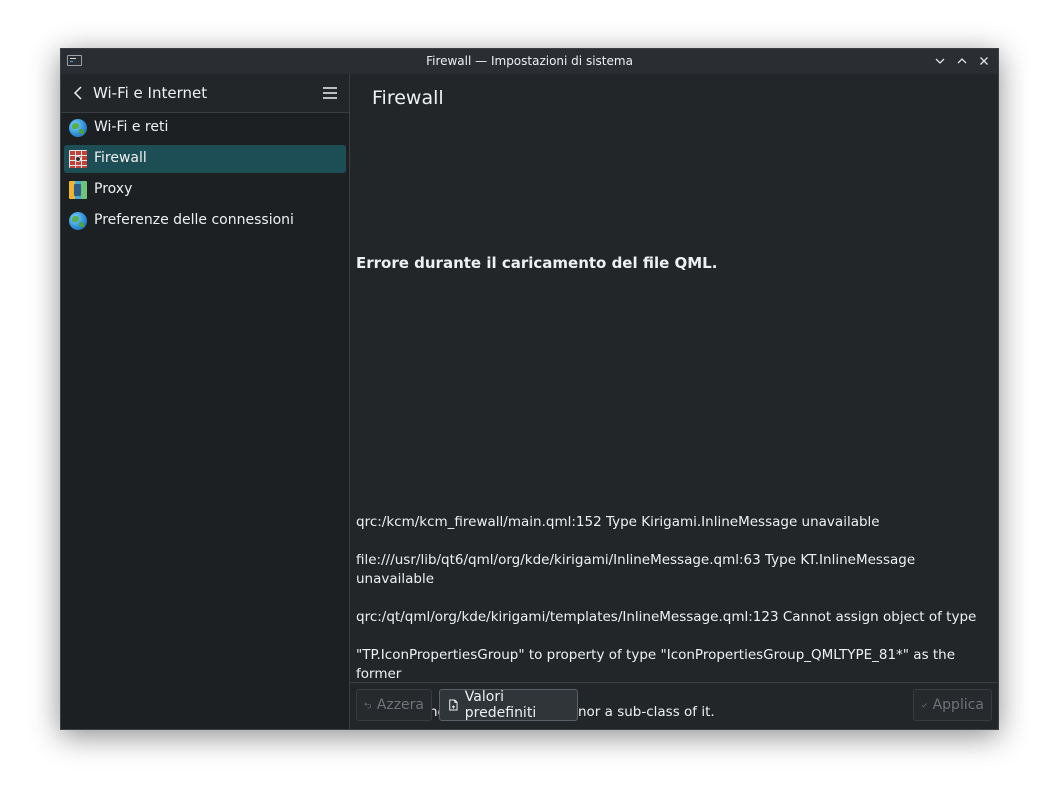  I want to click on close-button, so click(984, 61).